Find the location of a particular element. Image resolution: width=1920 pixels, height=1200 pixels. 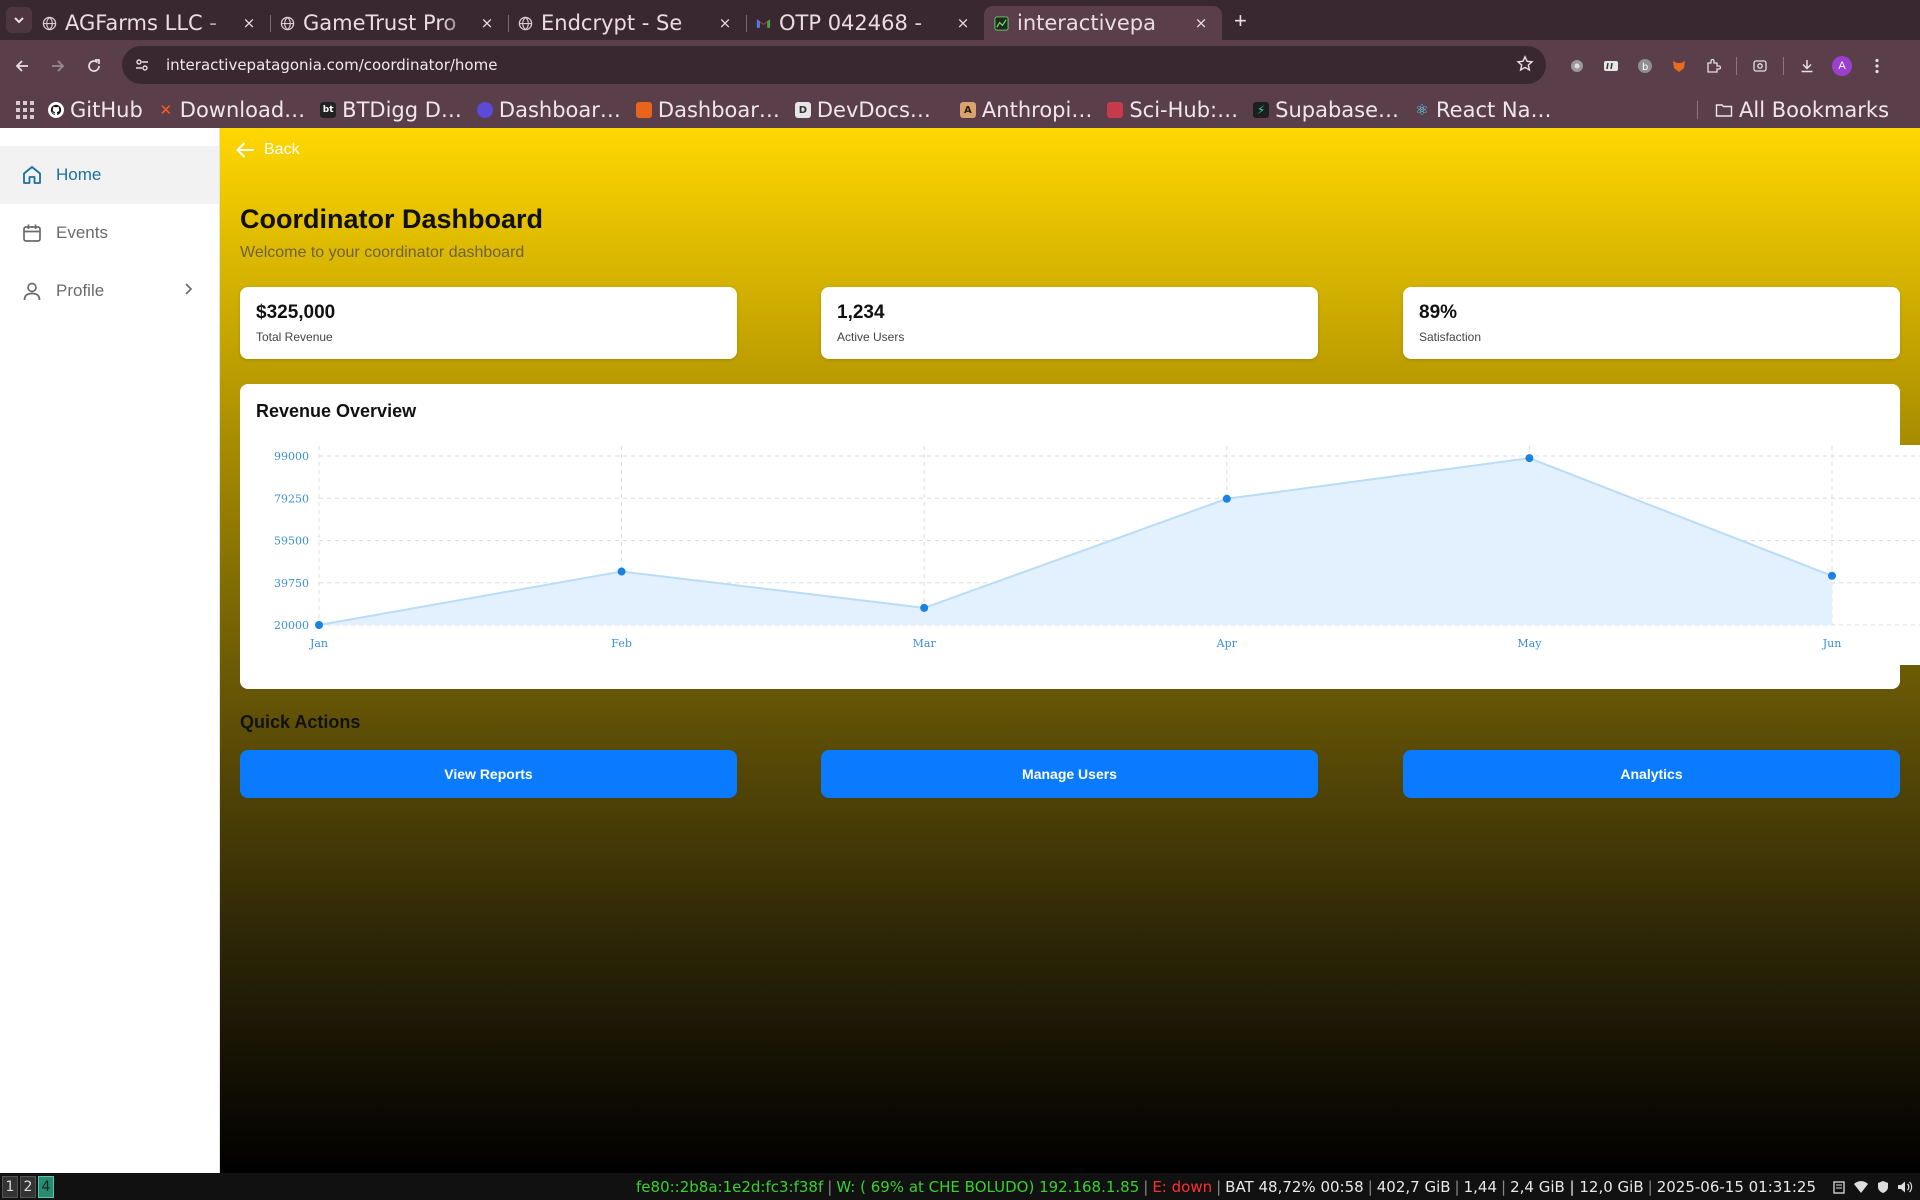

view-reports-button: View Reports is located at coordinates (488, 774).